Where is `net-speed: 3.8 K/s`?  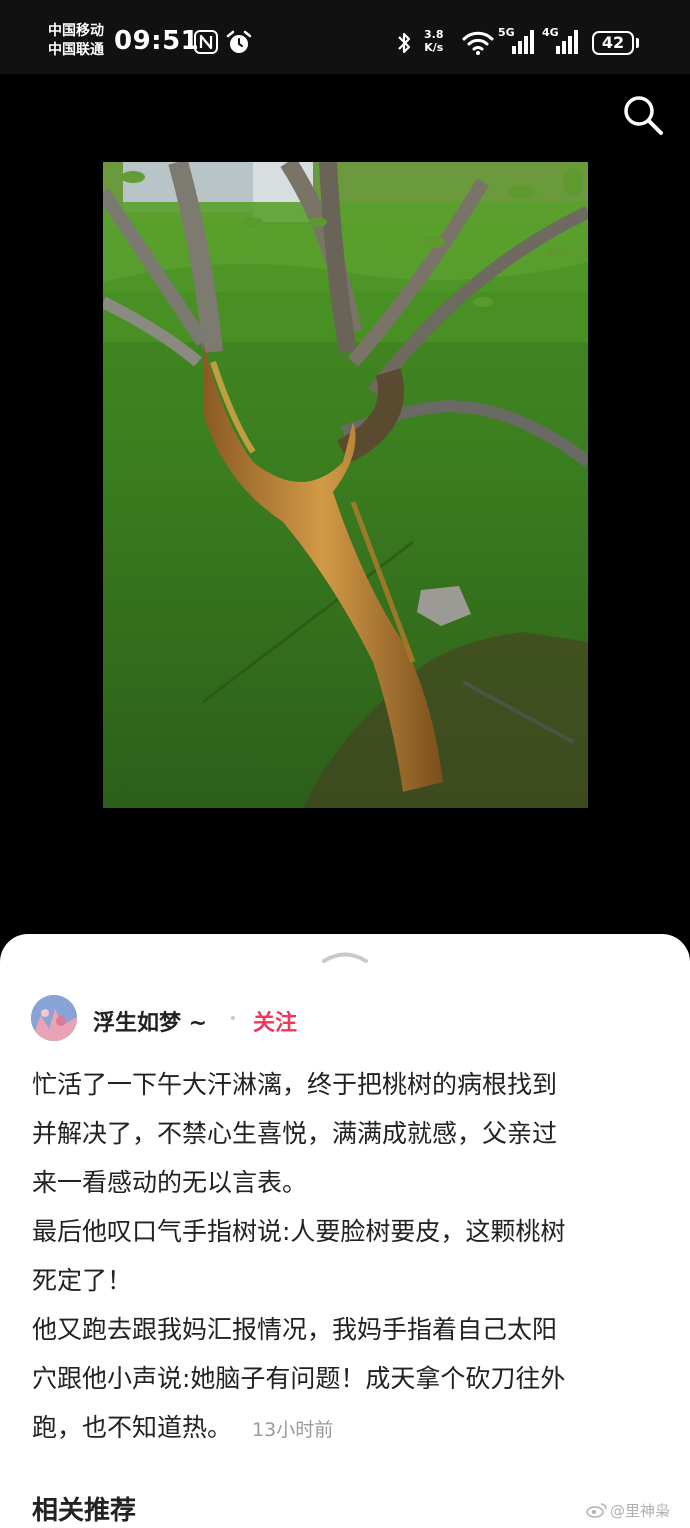 net-speed: 3.8 K/s is located at coordinates (434, 41).